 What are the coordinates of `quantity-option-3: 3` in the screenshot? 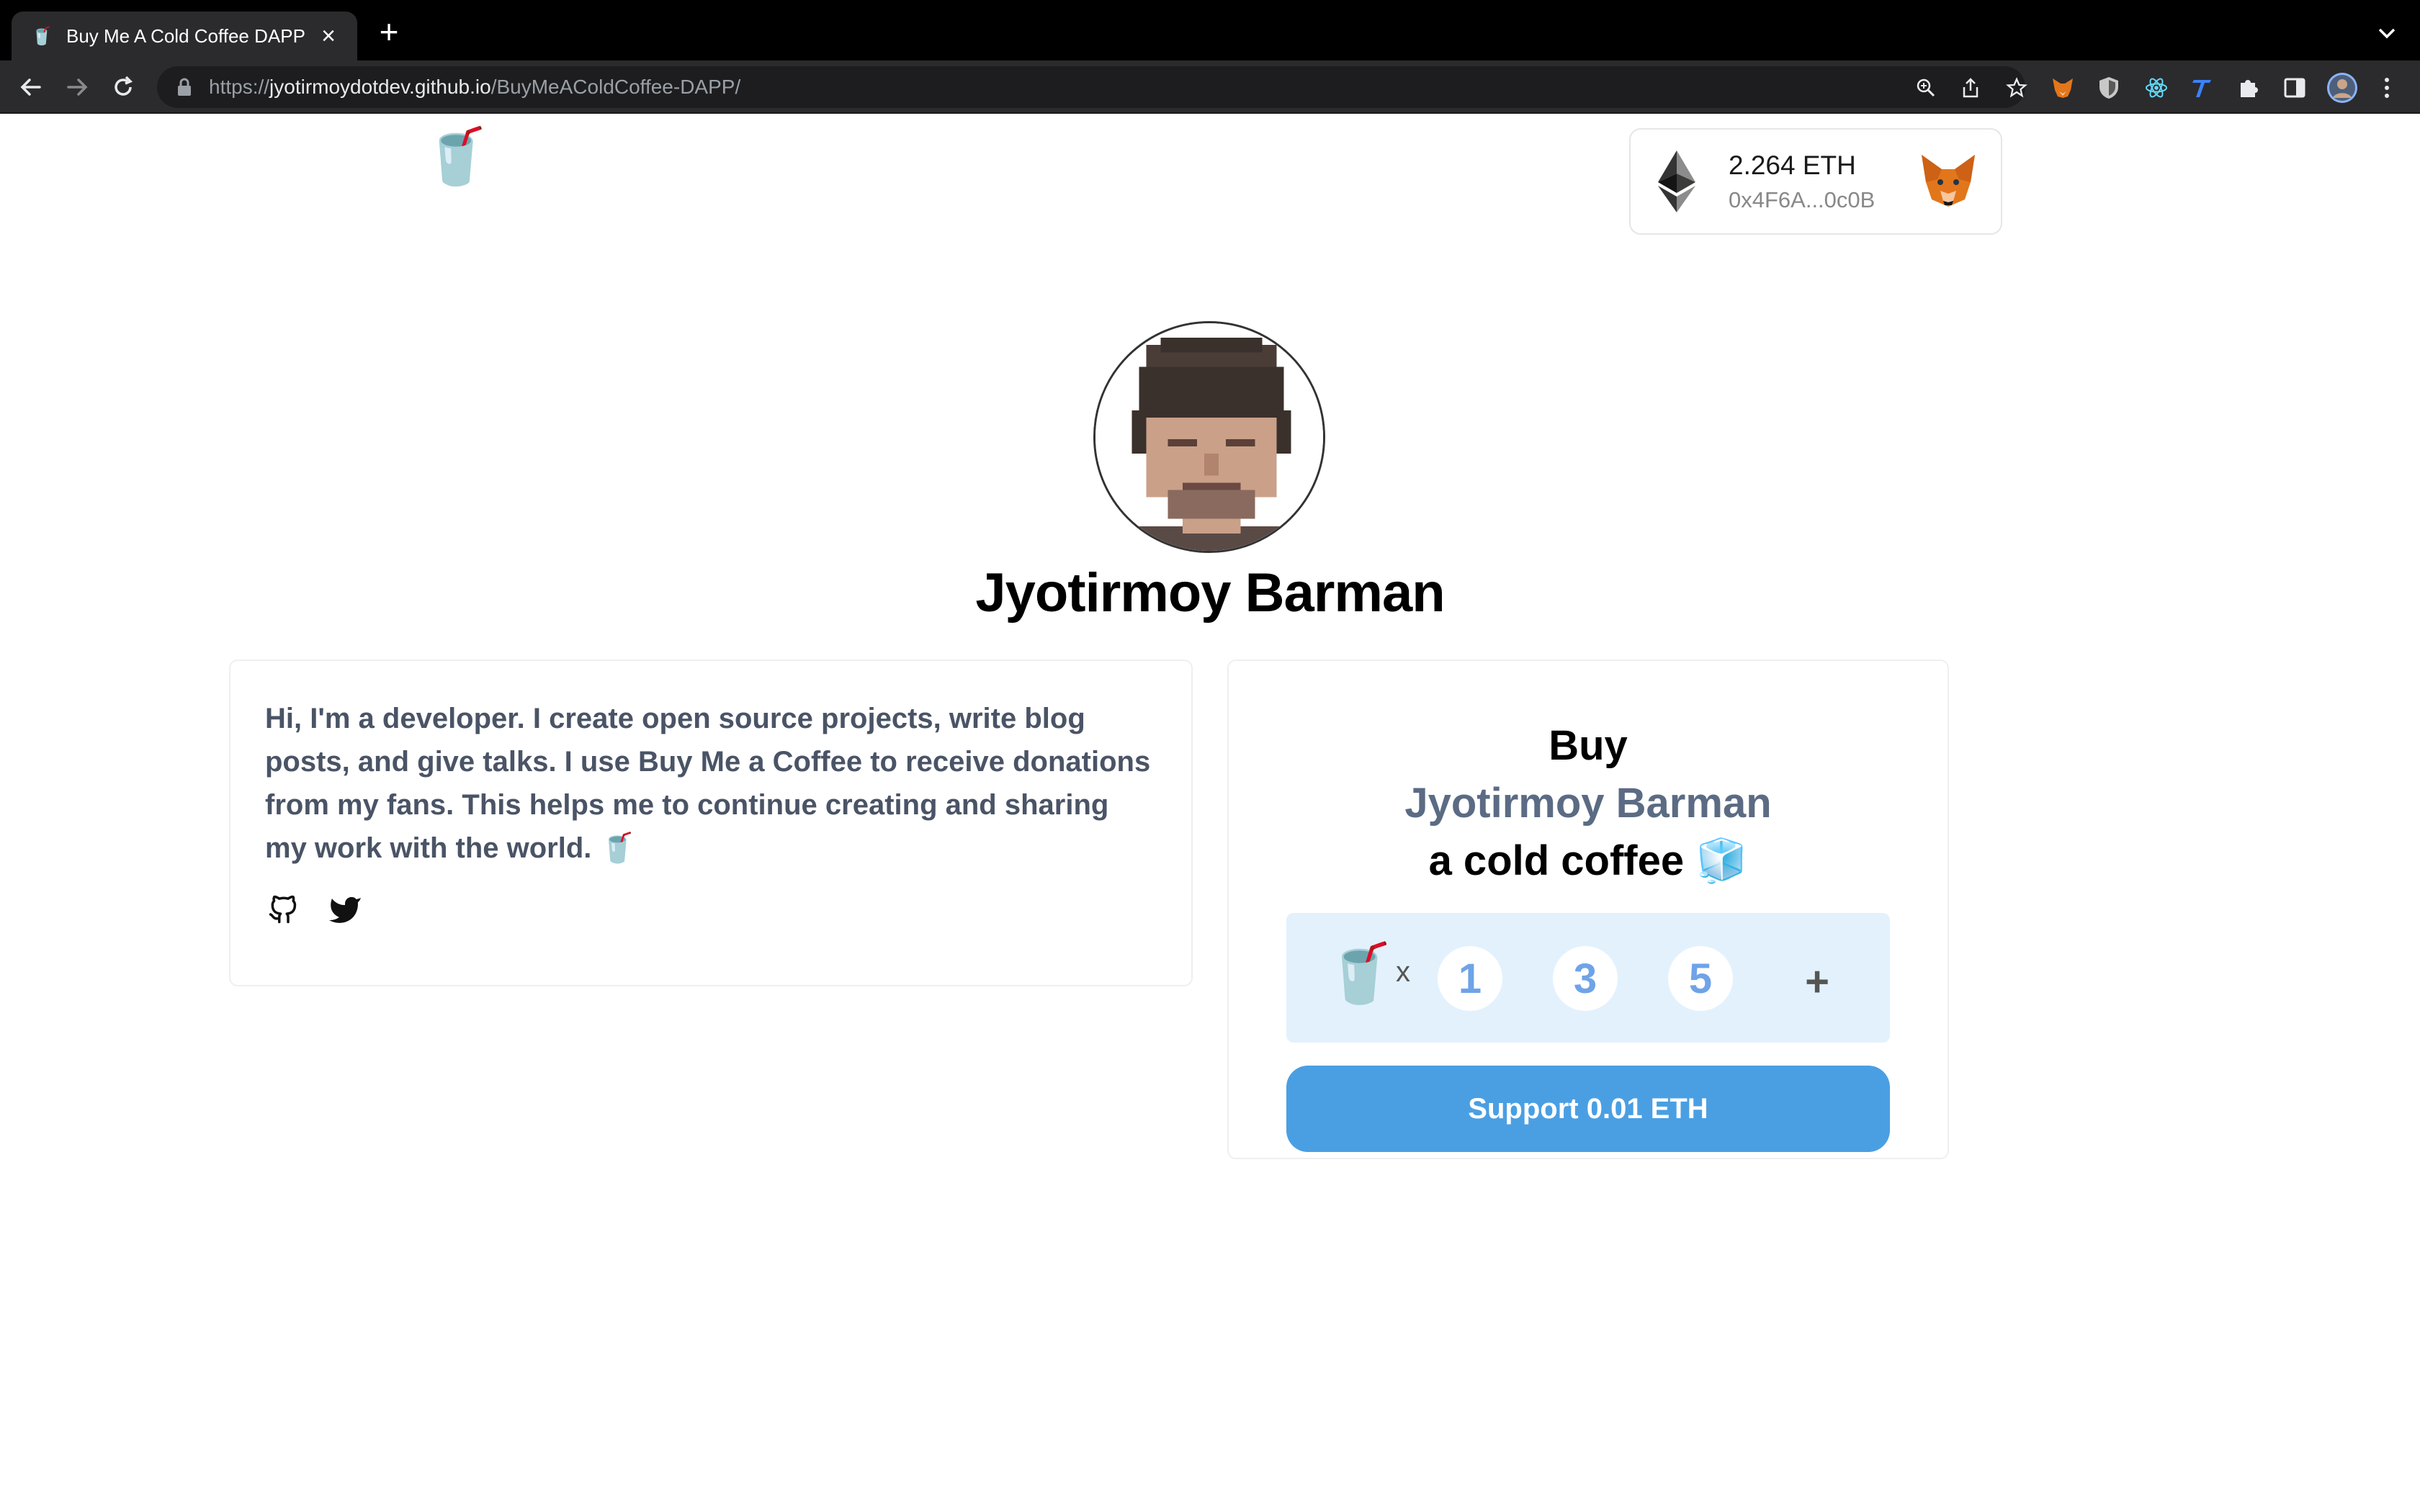 It's located at (1585, 978).